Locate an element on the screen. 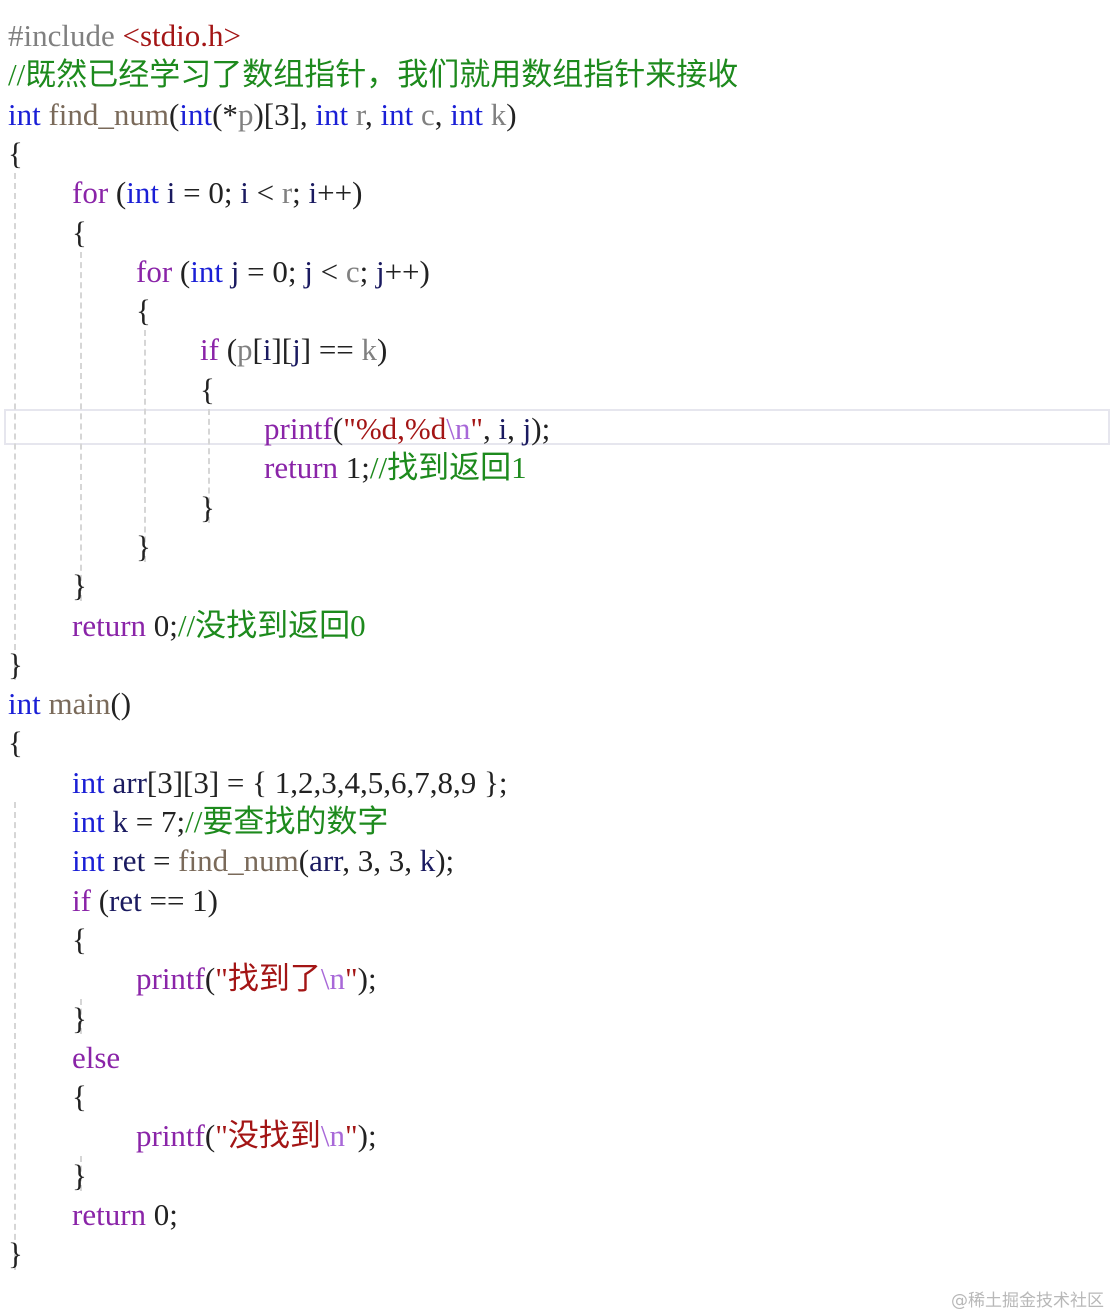  code-line: else is located at coordinates (556, 1058).